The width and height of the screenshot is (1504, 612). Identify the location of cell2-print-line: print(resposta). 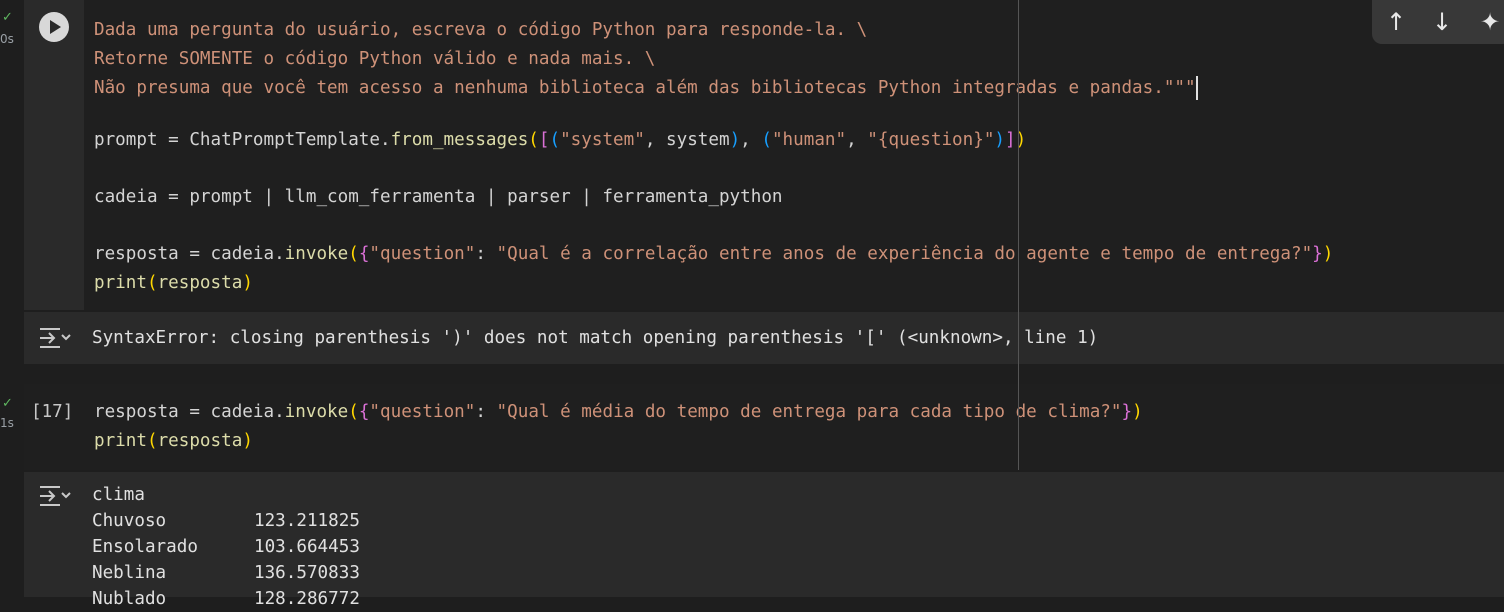
(173, 441).